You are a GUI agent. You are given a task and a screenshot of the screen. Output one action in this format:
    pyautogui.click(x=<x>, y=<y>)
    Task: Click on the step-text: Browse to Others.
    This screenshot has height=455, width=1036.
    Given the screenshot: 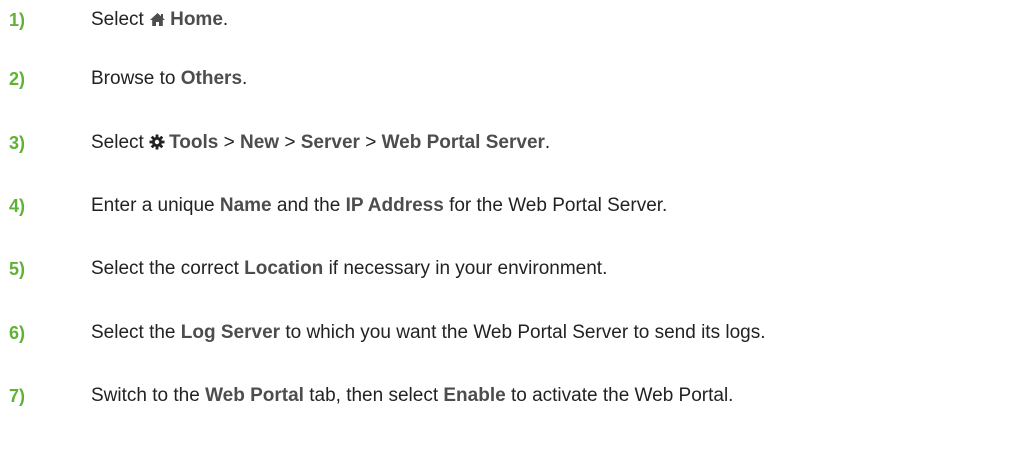 What is the action you would take?
    pyautogui.click(x=169, y=79)
    